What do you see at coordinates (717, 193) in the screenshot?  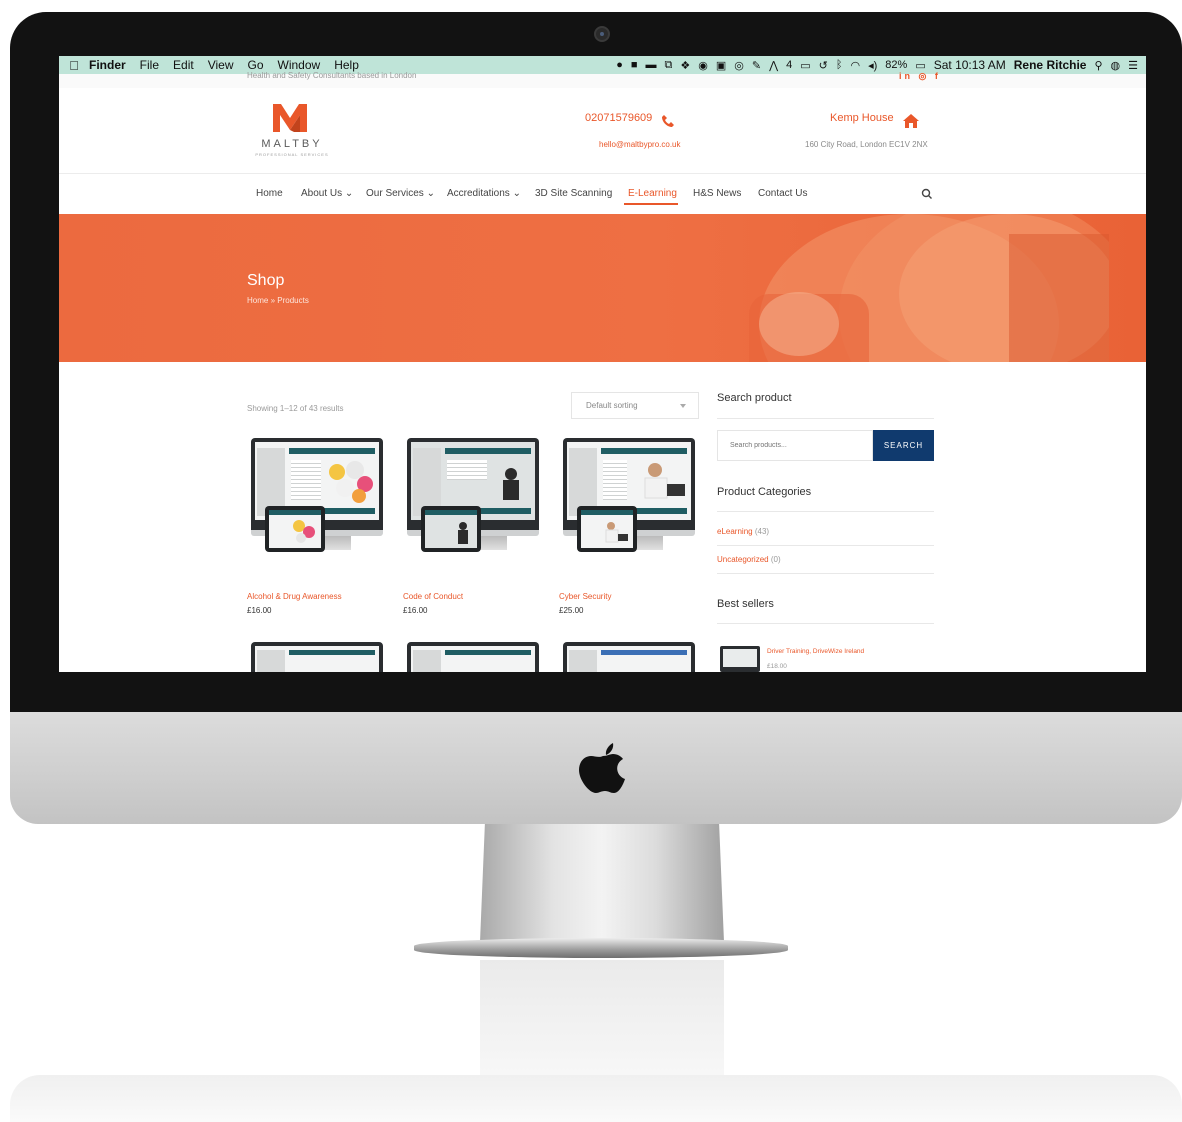 I see `nav-news: H&S News` at bounding box center [717, 193].